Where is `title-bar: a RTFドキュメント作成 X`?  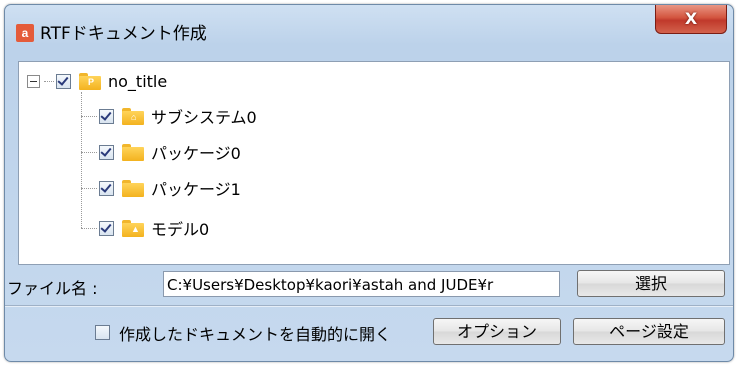
title-bar: a RTFドキュメント作成 X is located at coordinates (369, 30).